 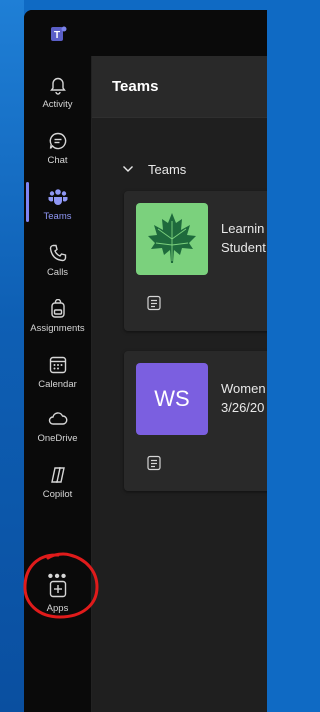 I want to click on rail-item-apps: Apps, so click(x=57, y=597).